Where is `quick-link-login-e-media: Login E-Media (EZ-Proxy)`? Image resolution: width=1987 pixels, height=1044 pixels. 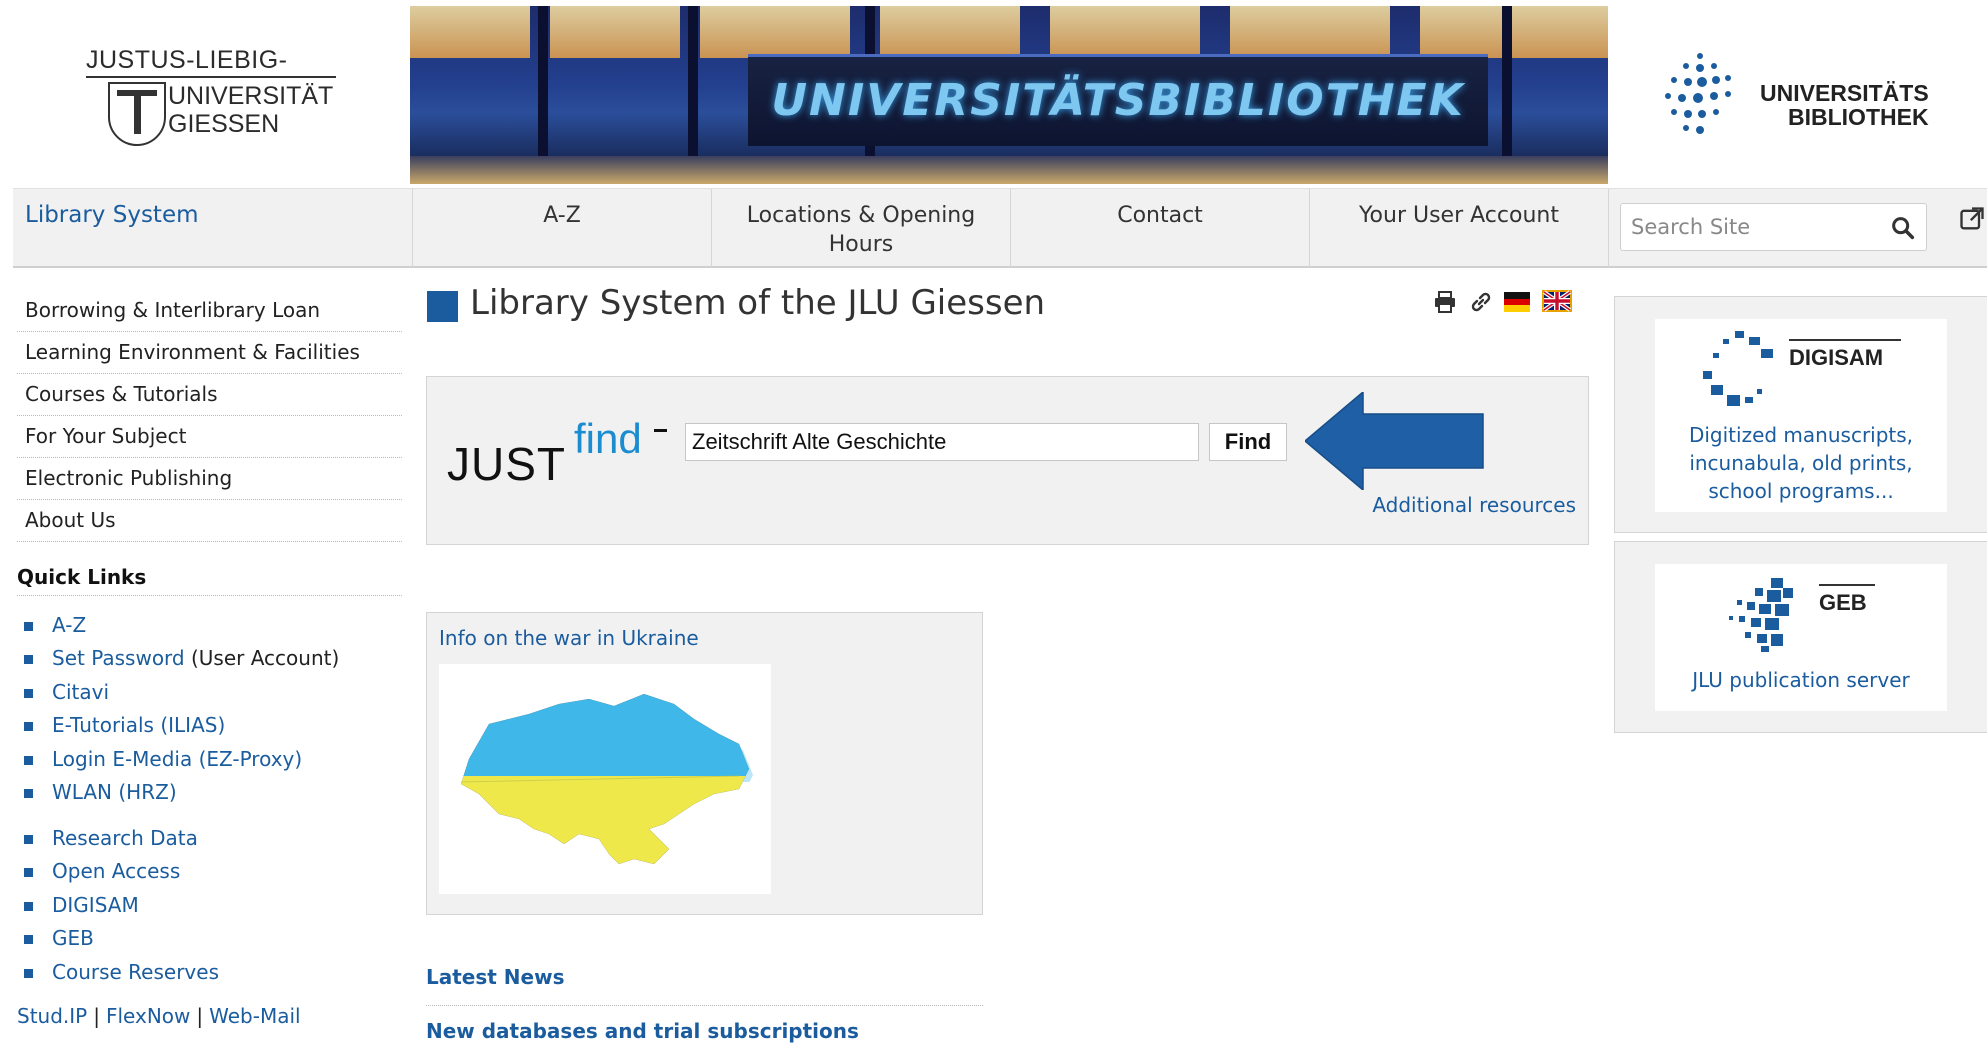 quick-link-login-e-media: Login E-Media (EZ-Proxy) is located at coordinates (177, 759).